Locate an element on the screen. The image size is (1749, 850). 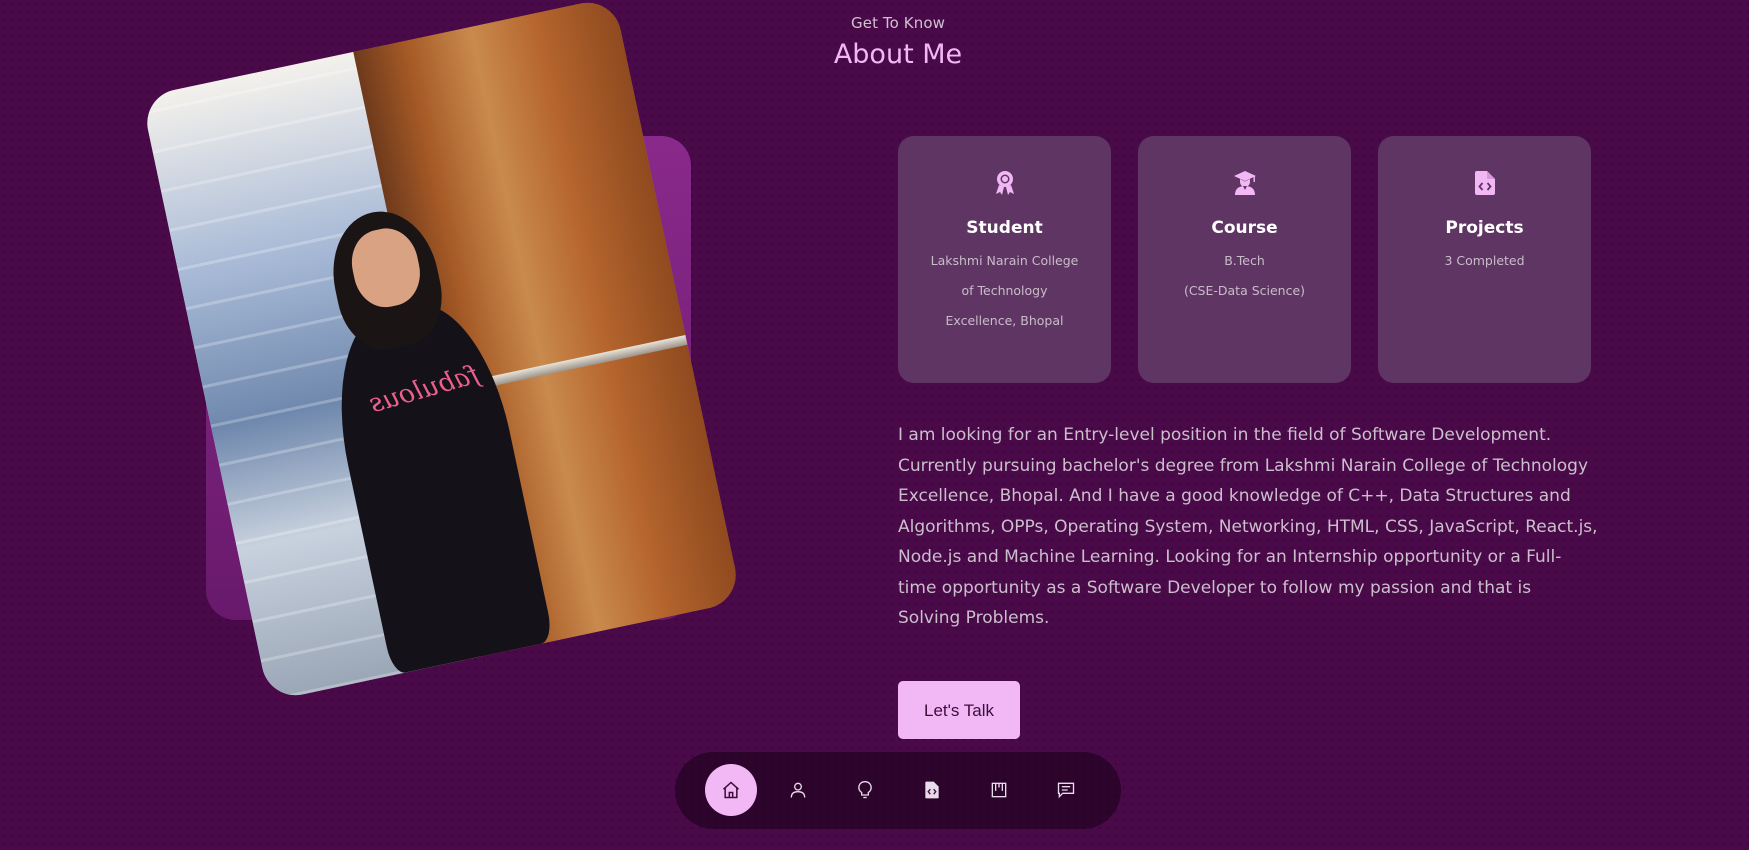
nav-portfolio-button is located at coordinates (999, 790).